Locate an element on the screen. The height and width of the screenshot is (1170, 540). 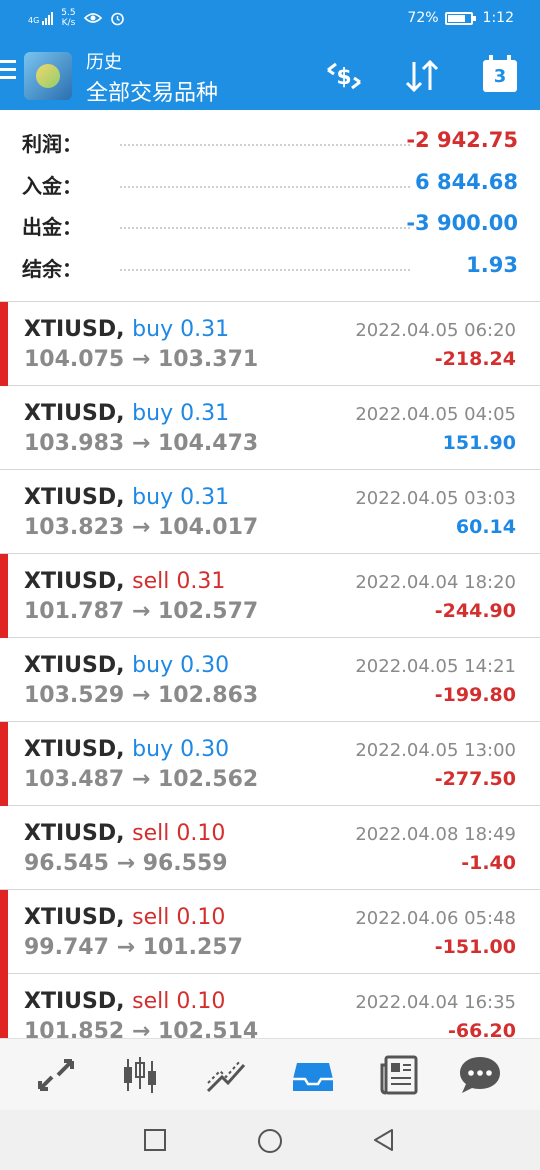
chat-icon is located at coordinates (480, 1075).